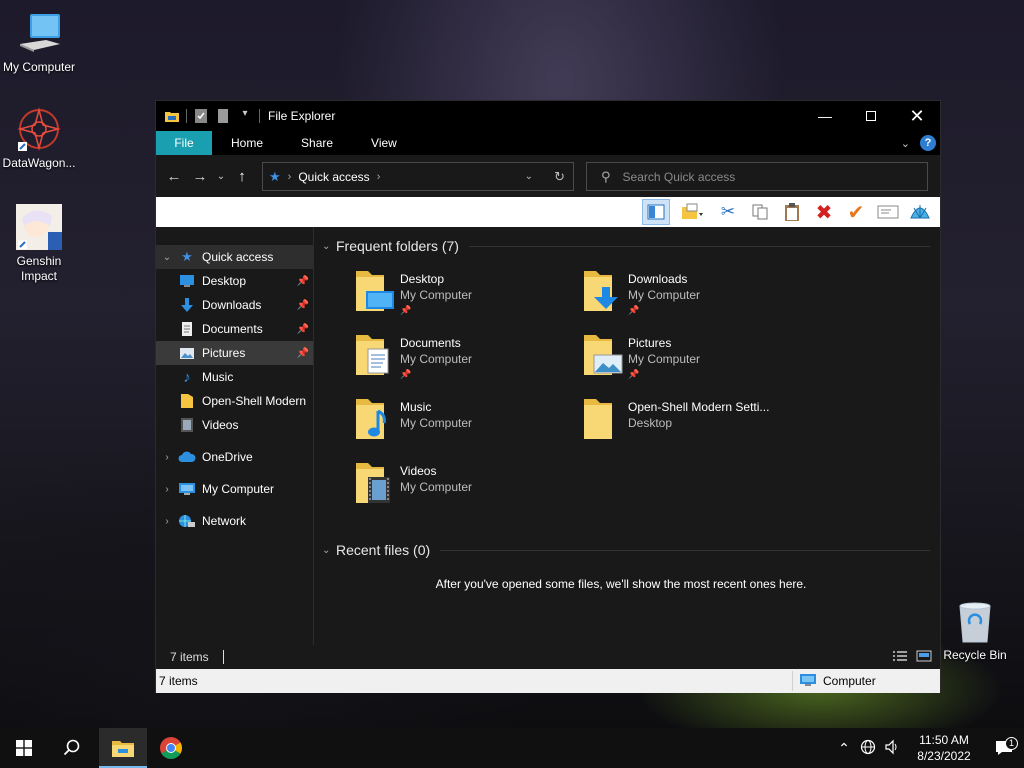  I want to click on folder-tile-downloads: Downloads My Computer 📌, so click(692, 295).